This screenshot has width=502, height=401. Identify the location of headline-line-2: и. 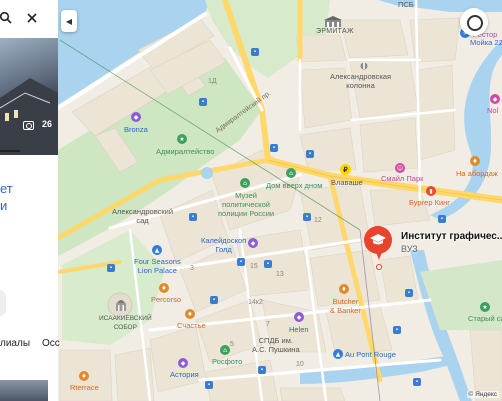
(4, 205).